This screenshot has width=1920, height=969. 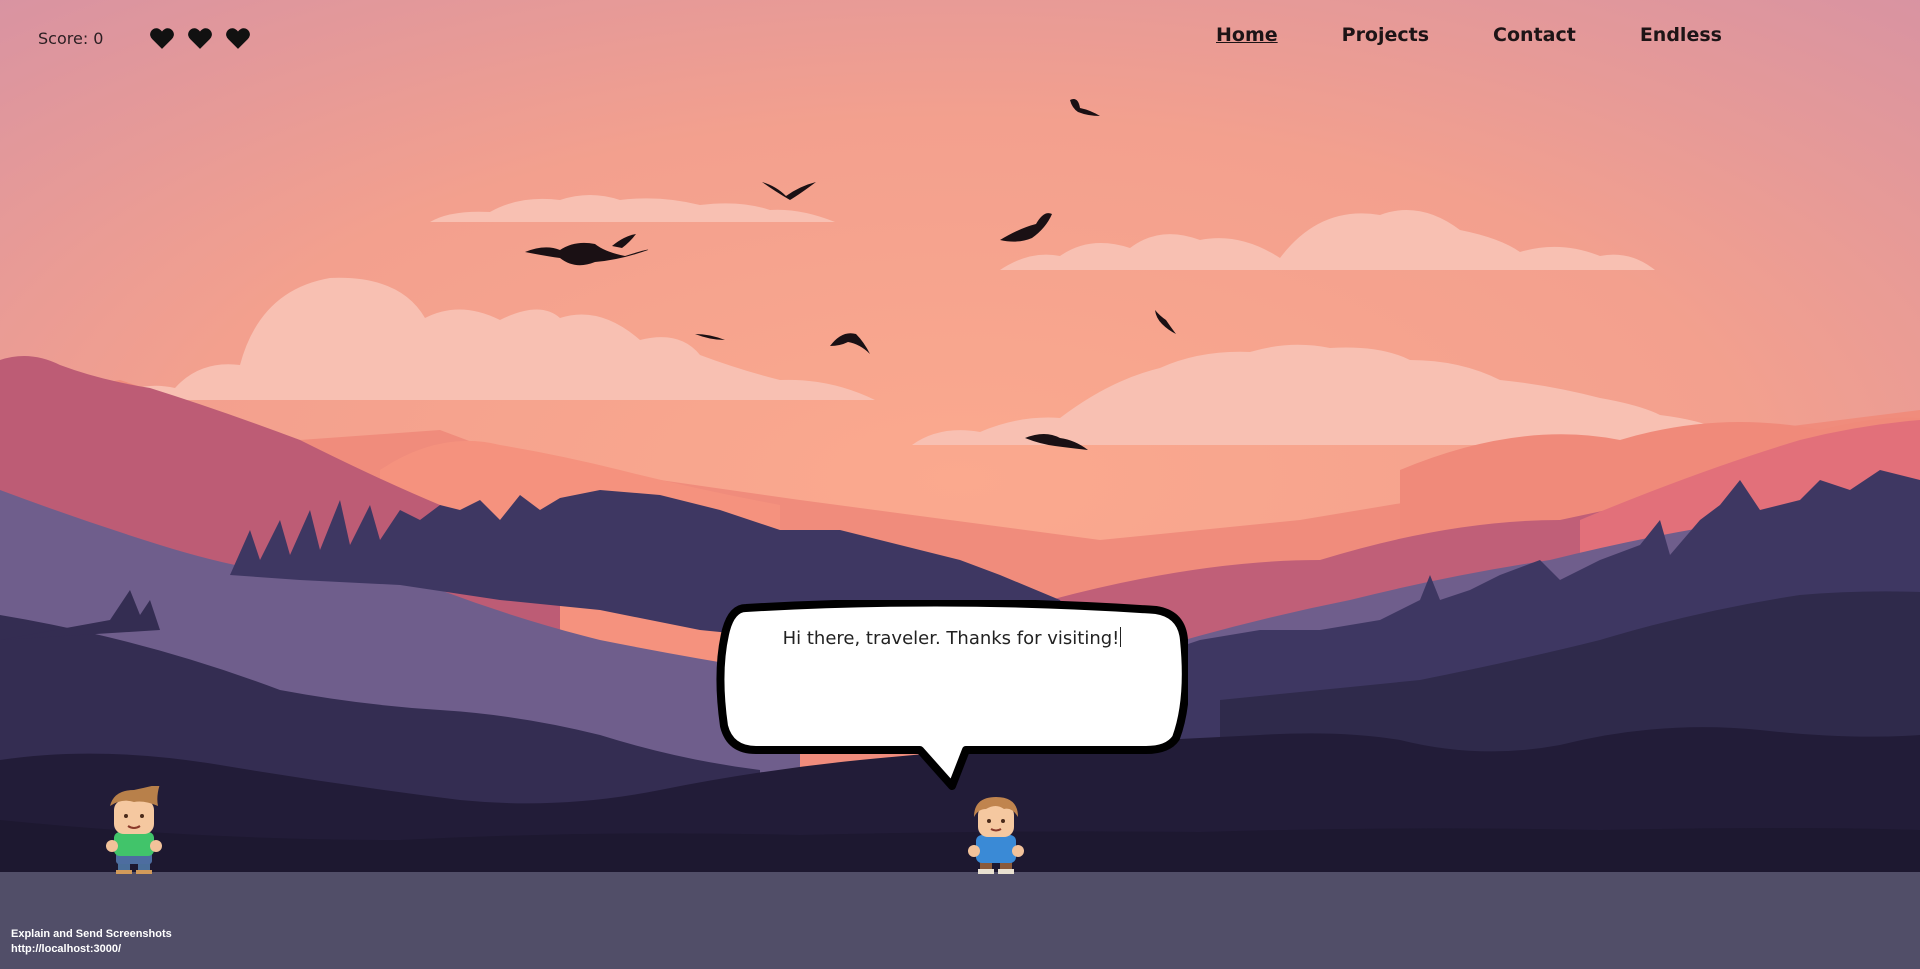 I want to click on lives-hearts, so click(x=200, y=38).